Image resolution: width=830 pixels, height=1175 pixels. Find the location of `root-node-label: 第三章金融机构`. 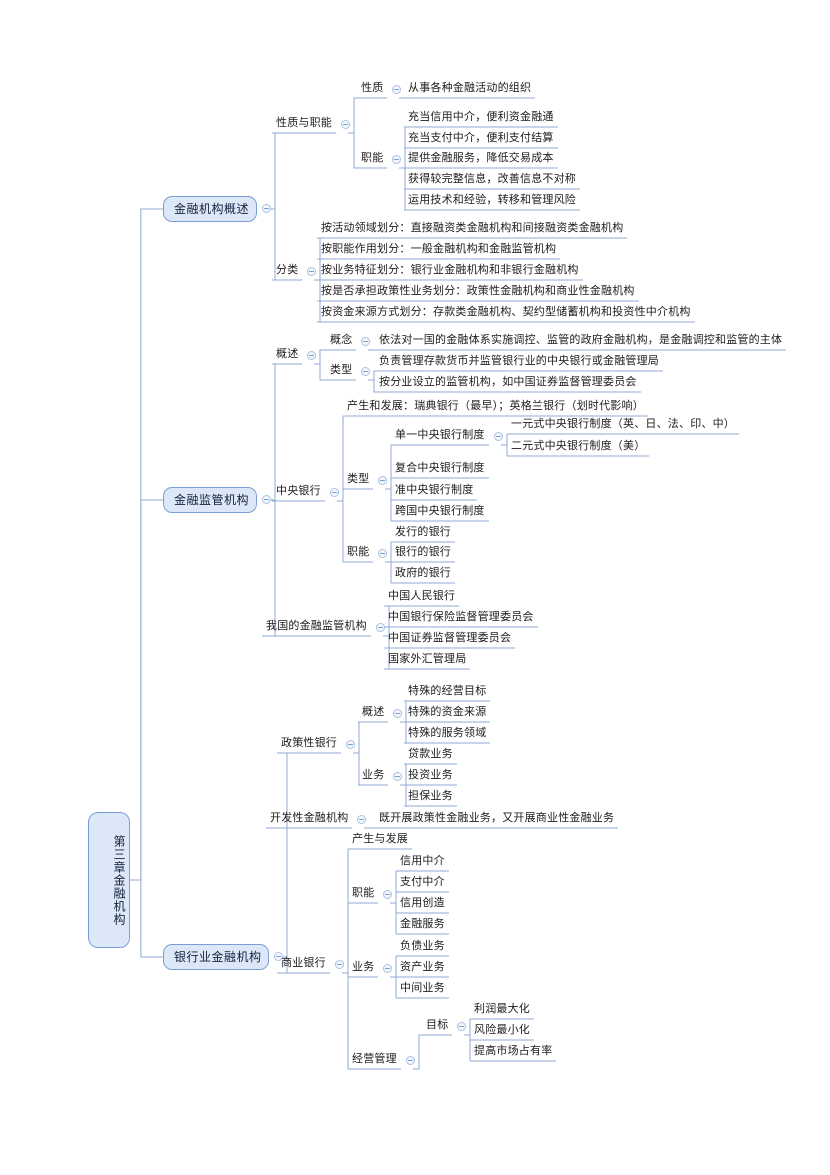

root-node-label: 第三章金融机构 is located at coordinates (109, 880).